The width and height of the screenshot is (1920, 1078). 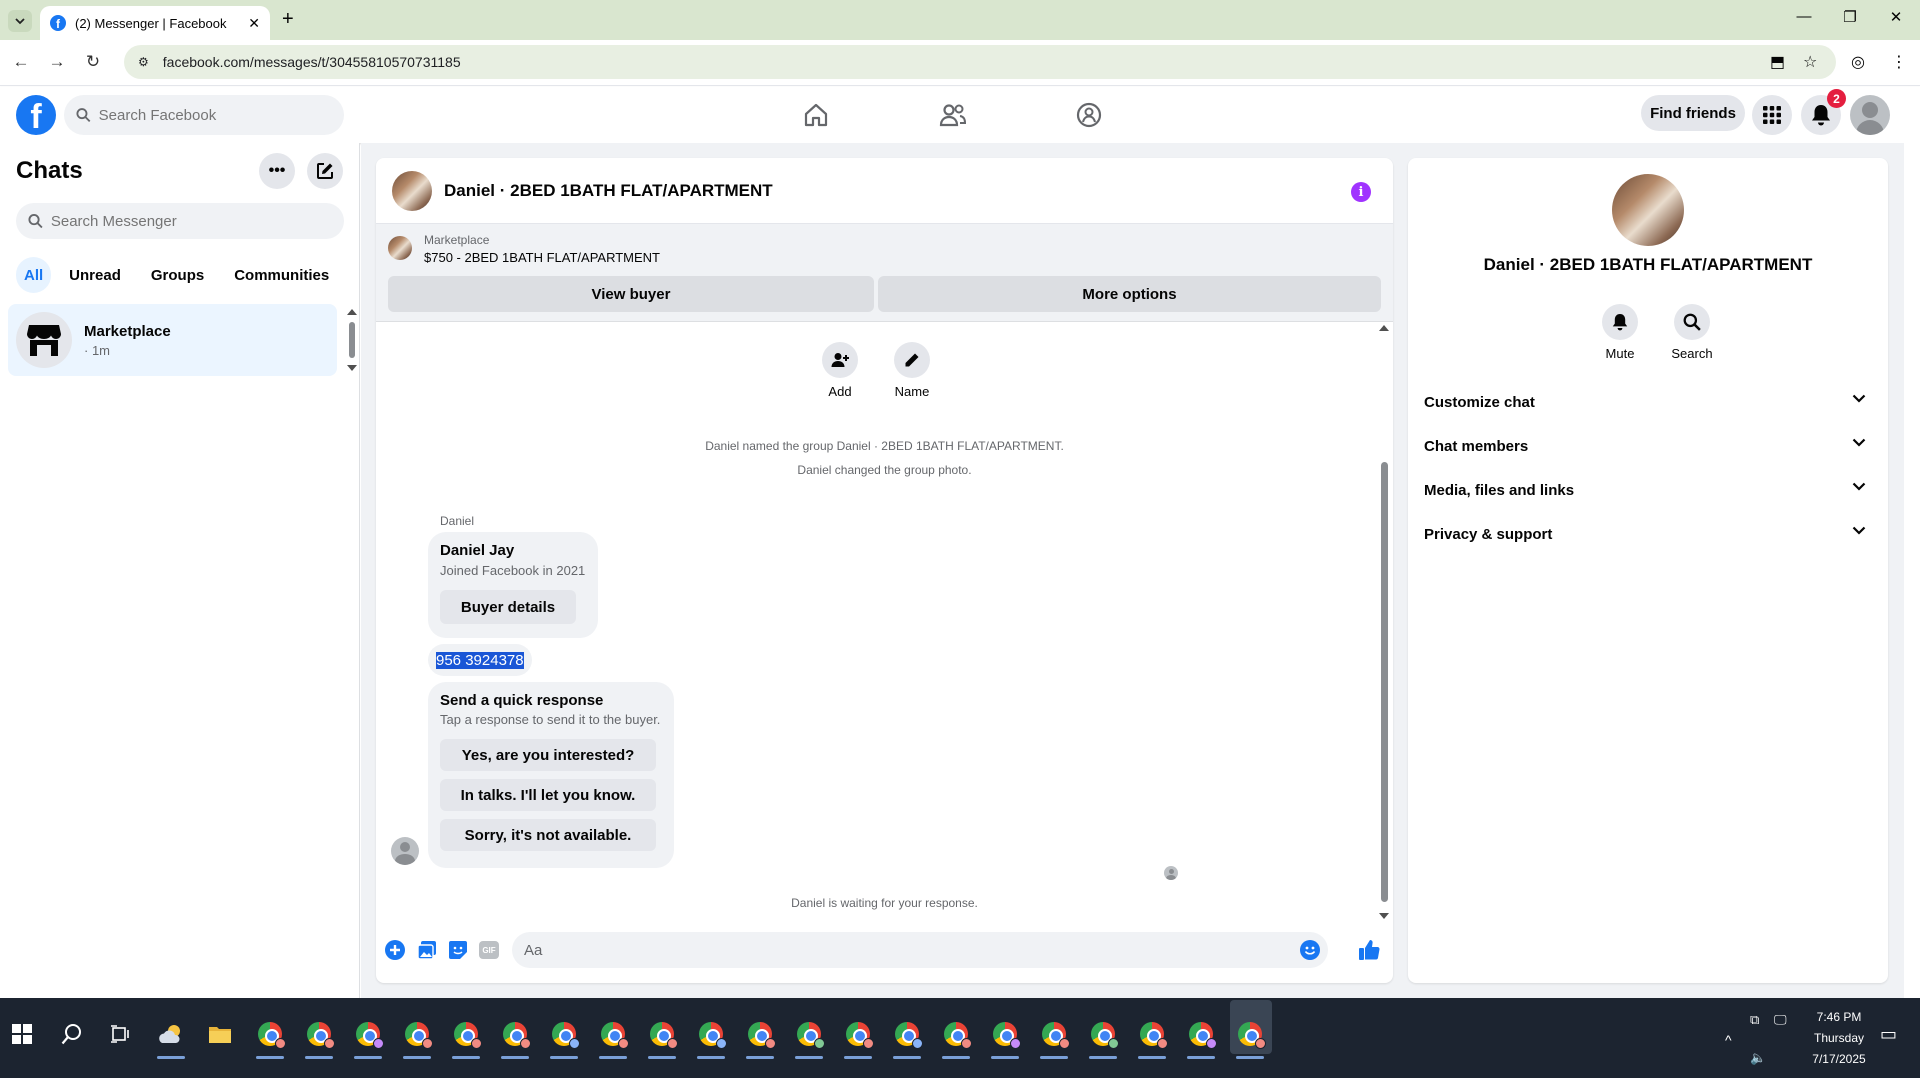 I want to click on quick-response-option: Sorry, it's not available., so click(x=548, y=835).